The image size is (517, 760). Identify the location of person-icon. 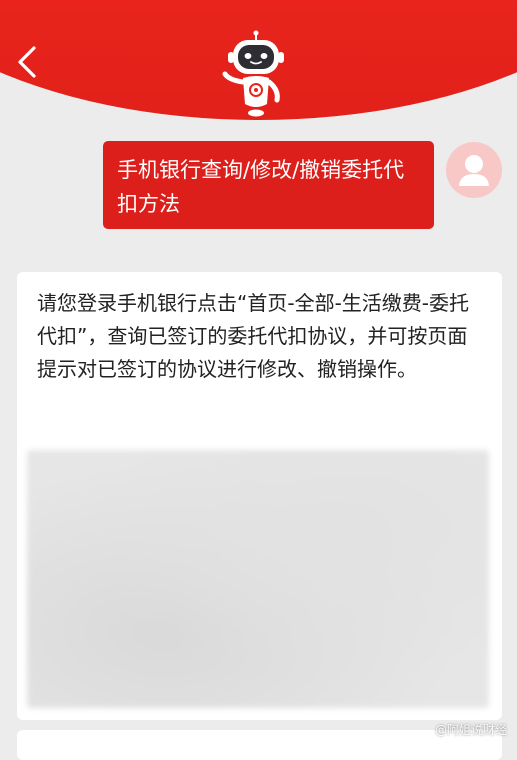
(474, 170).